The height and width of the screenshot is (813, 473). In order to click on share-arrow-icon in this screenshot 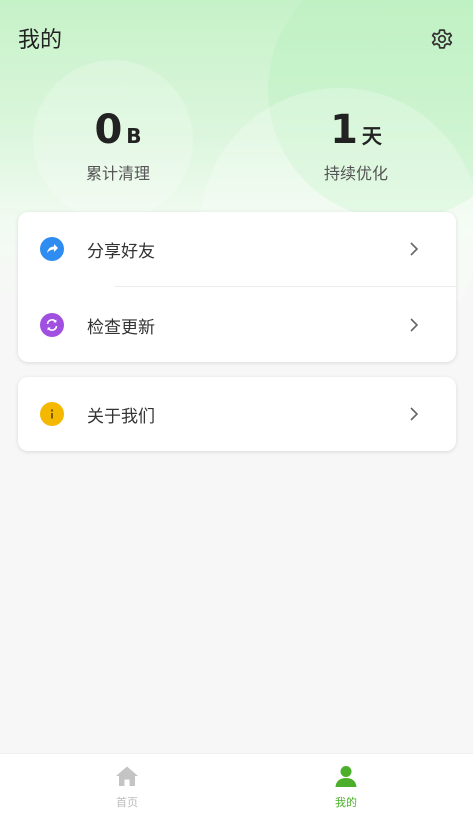, I will do `click(52, 249)`.